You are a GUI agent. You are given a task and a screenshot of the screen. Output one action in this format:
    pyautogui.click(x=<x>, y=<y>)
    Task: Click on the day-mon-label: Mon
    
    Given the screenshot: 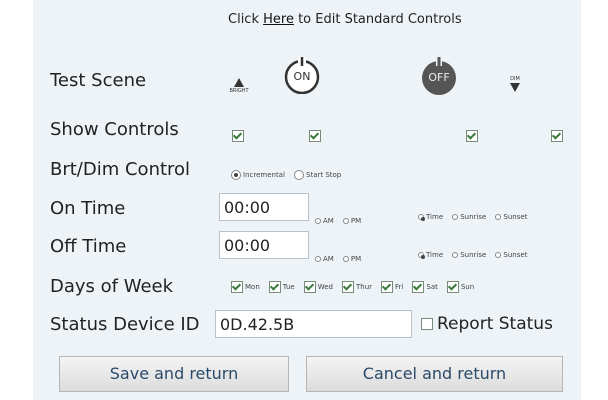 What is the action you would take?
    pyautogui.click(x=252, y=287)
    